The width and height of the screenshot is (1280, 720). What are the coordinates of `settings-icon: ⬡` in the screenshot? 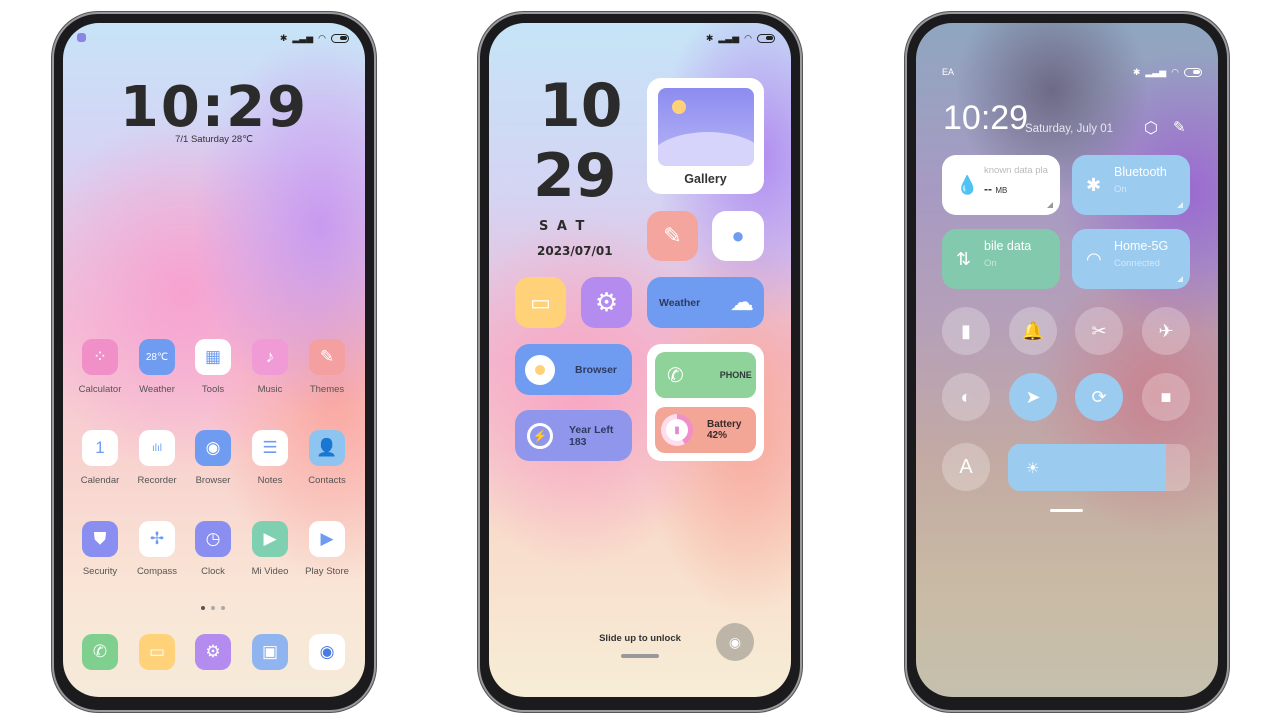 It's located at (1151, 128).